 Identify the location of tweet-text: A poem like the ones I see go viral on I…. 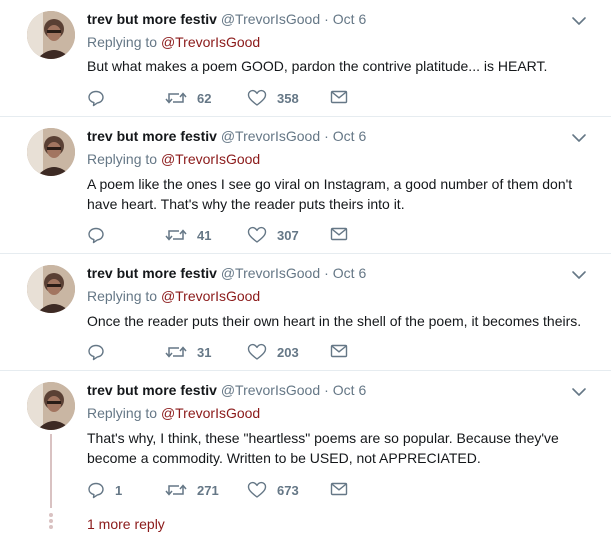
(330, 194).